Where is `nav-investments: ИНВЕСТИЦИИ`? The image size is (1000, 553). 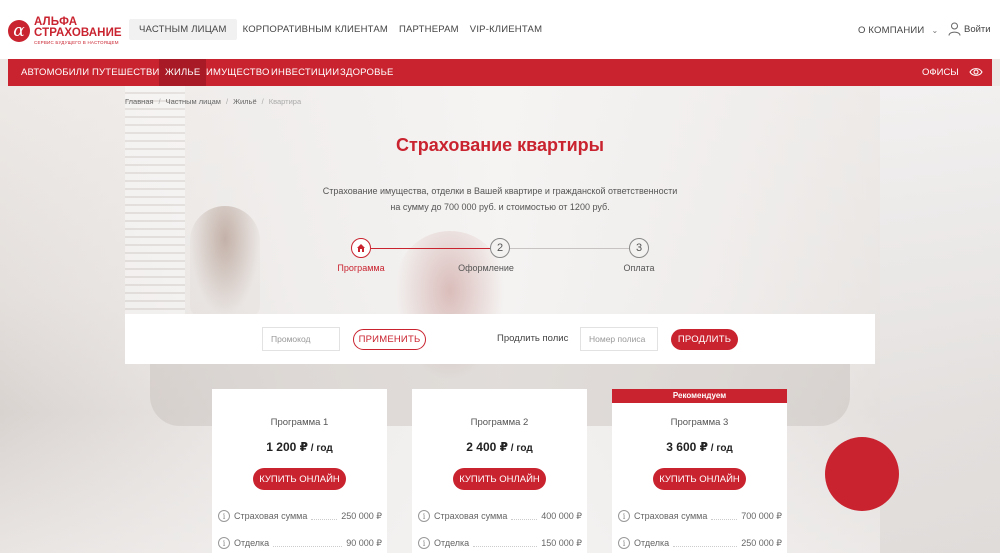
nav-investments: ИНВЕСТИЦИИ is located at coordinates (305, 72).